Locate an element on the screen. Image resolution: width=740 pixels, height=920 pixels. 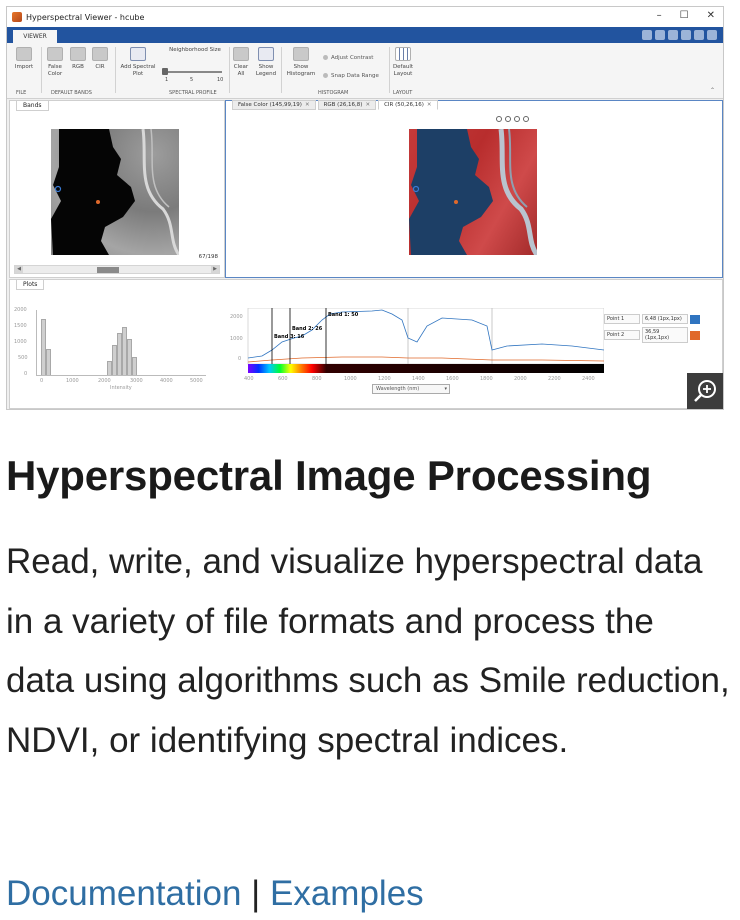
import-button: Import is located at coordinates (24, 59).